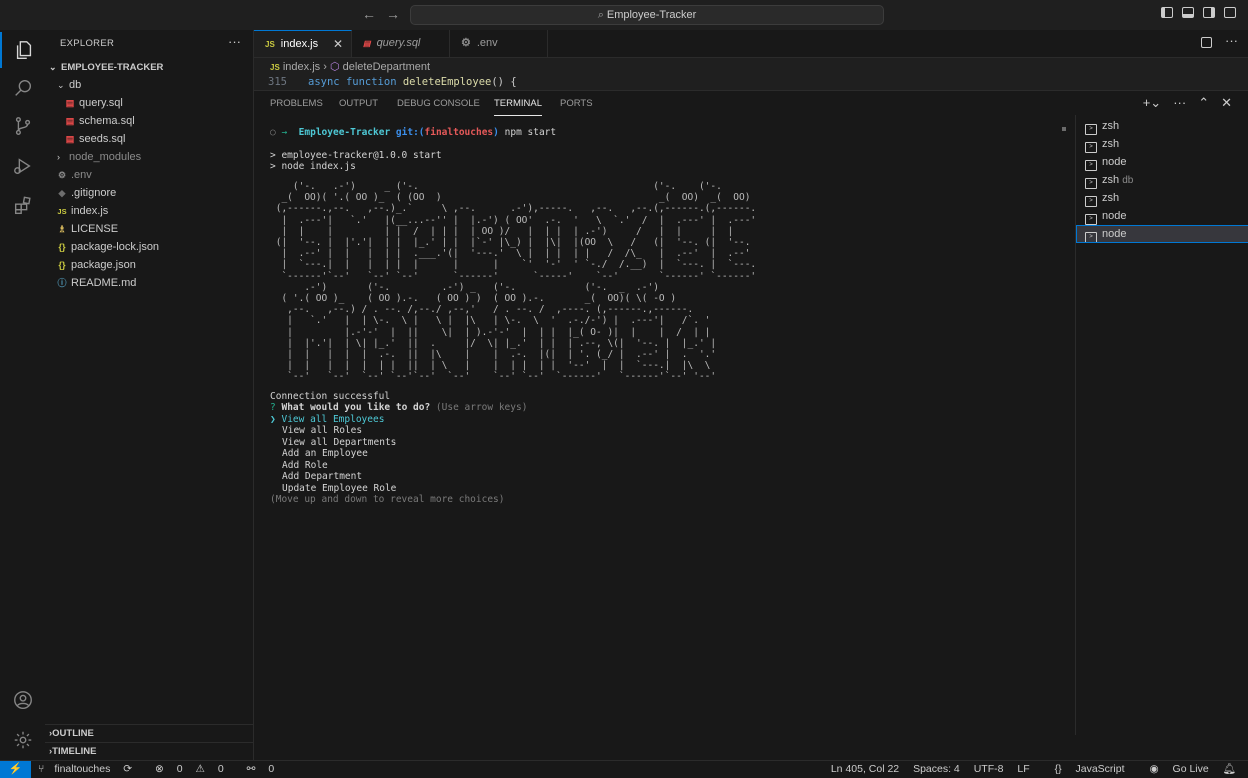 The image size is (1248, 778). I want to click on tab-problems: PROBLEMS, so click(296, 106).